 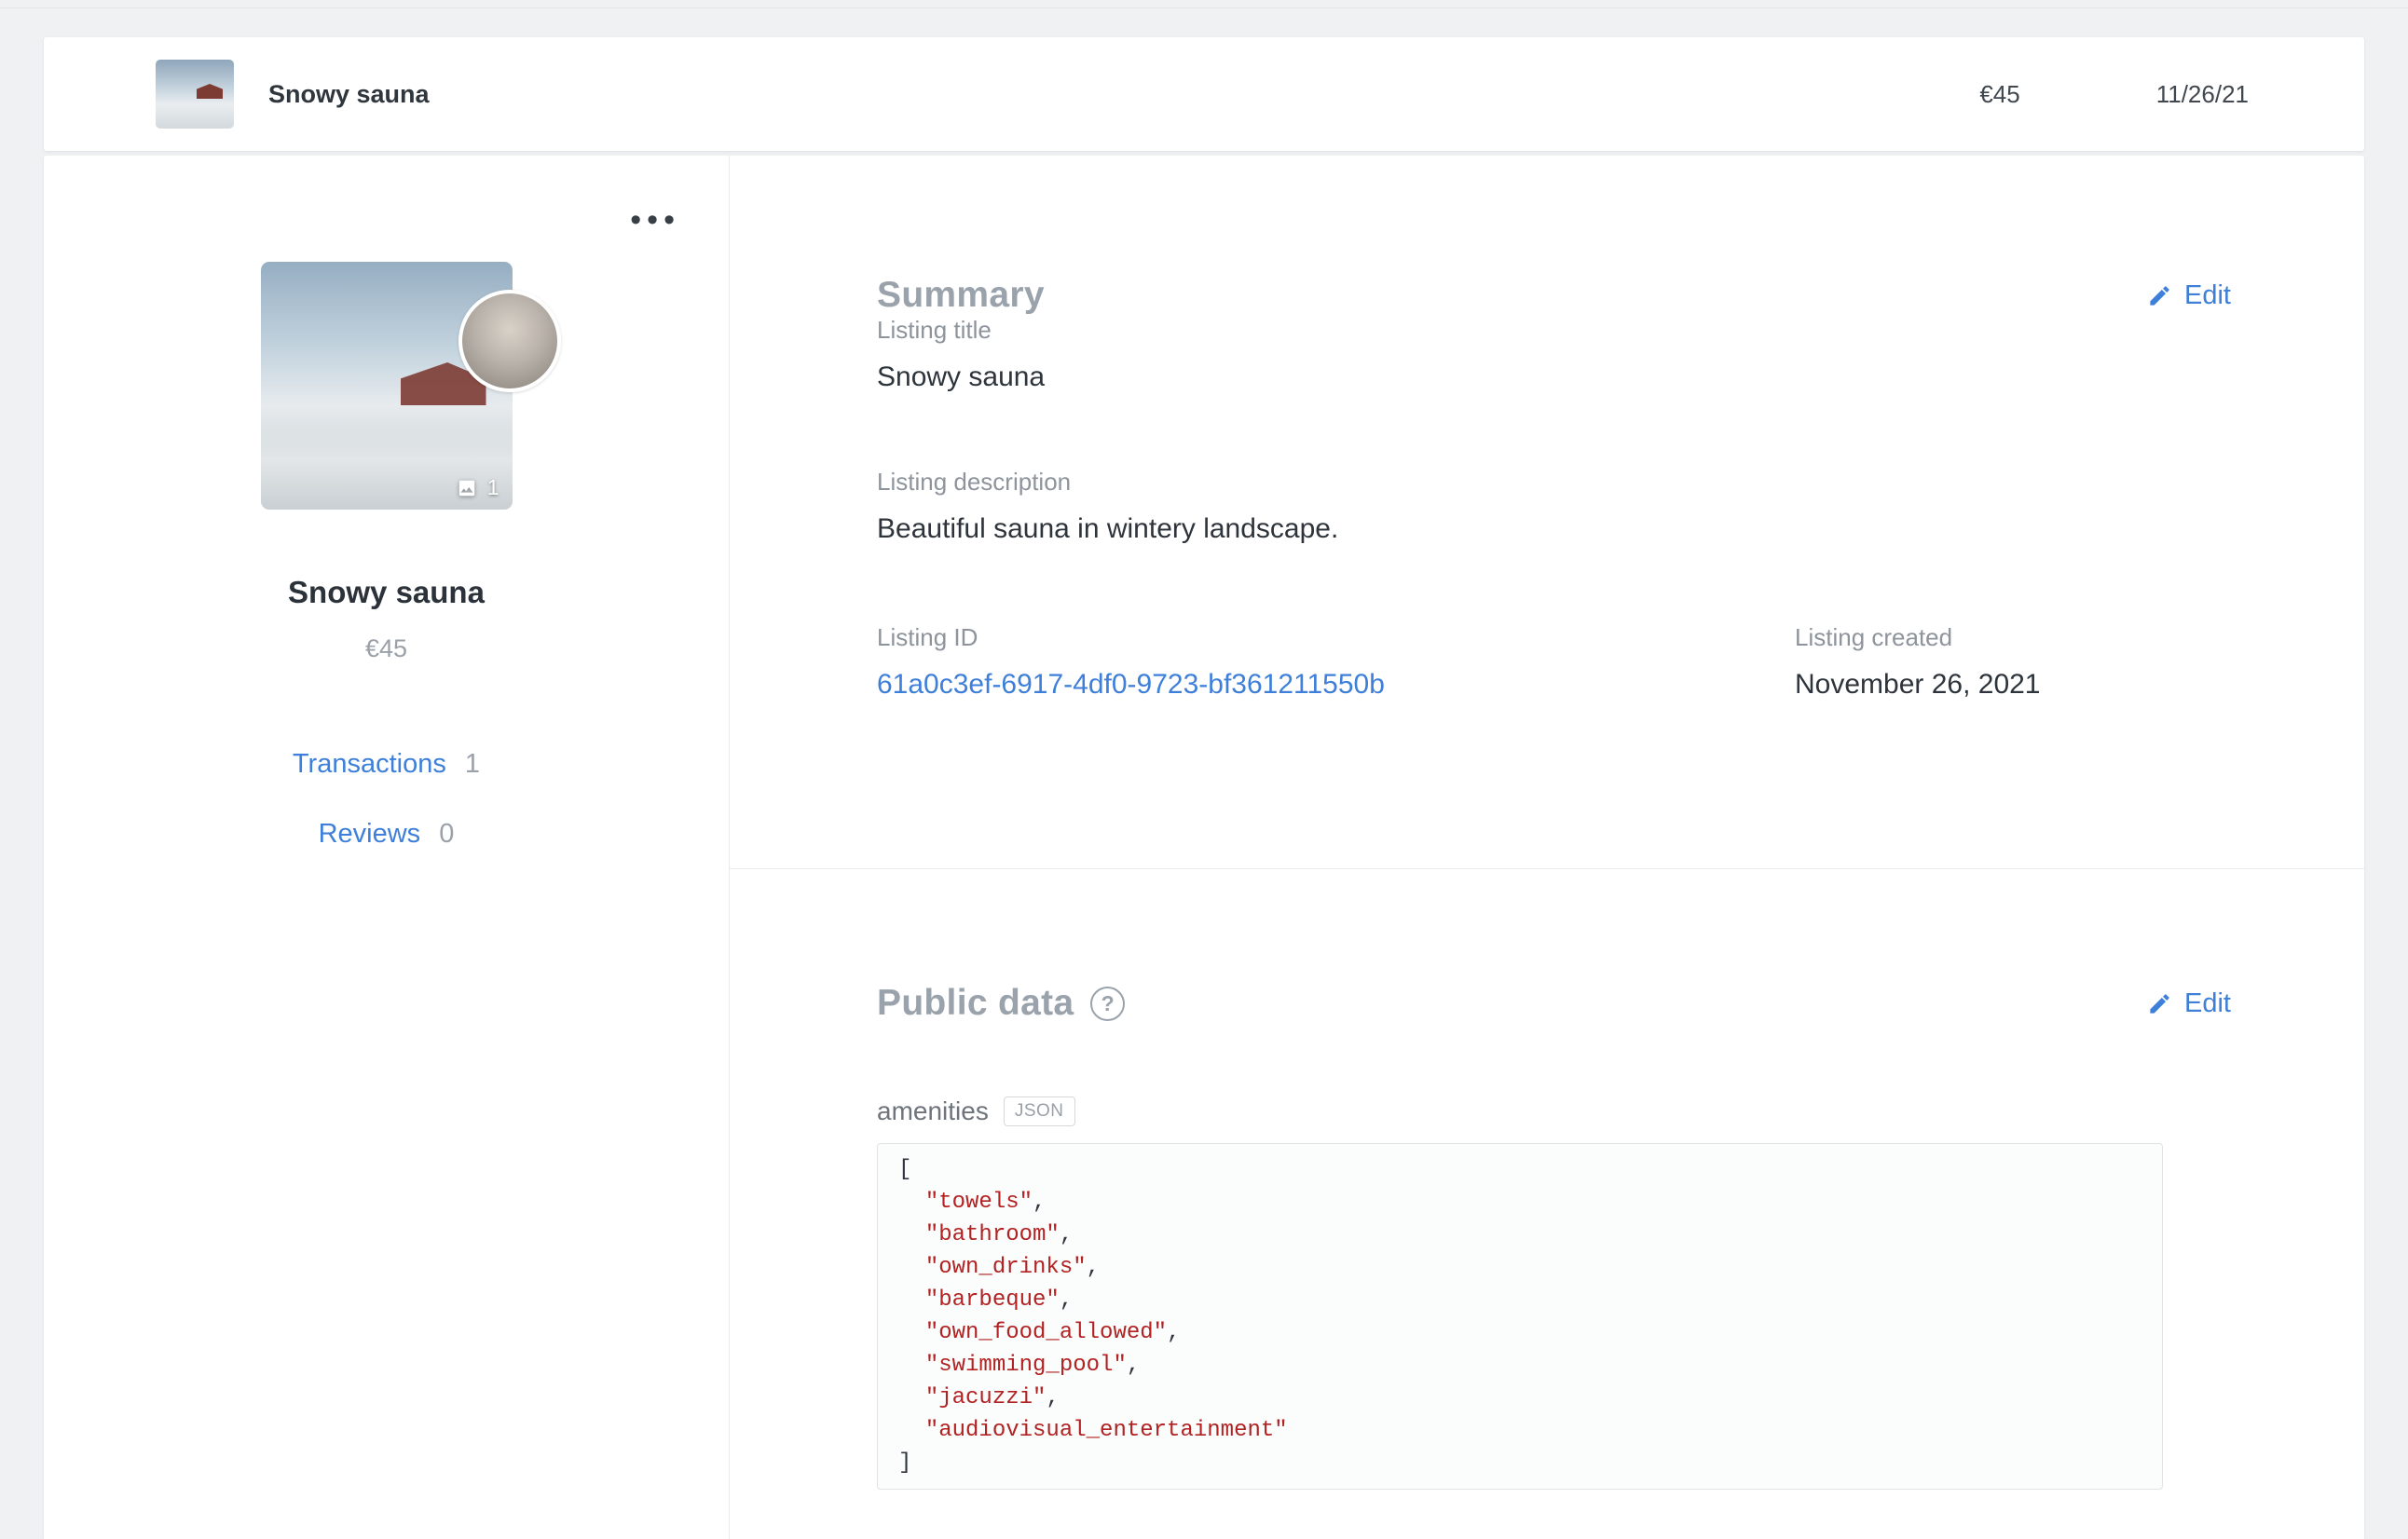 What do you see at coordinates (1108, 528) in the screenshot?
I see `listing-description-value: Beautiful sauna in wintery landscape.` at bounding box center [1108, 528].